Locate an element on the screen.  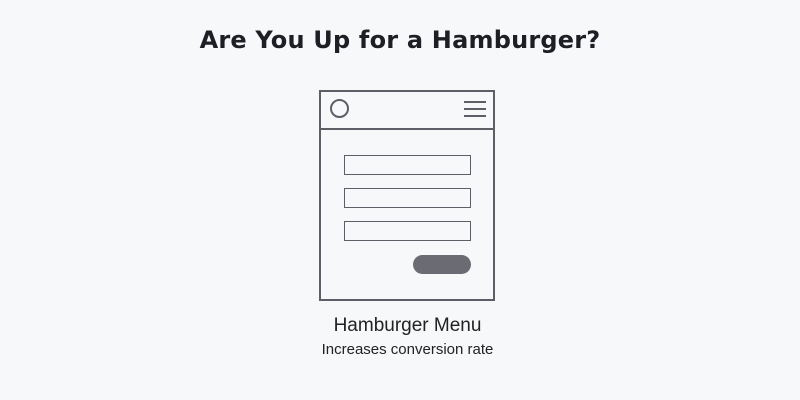
circle-icon is located at coordinates (339, 108).